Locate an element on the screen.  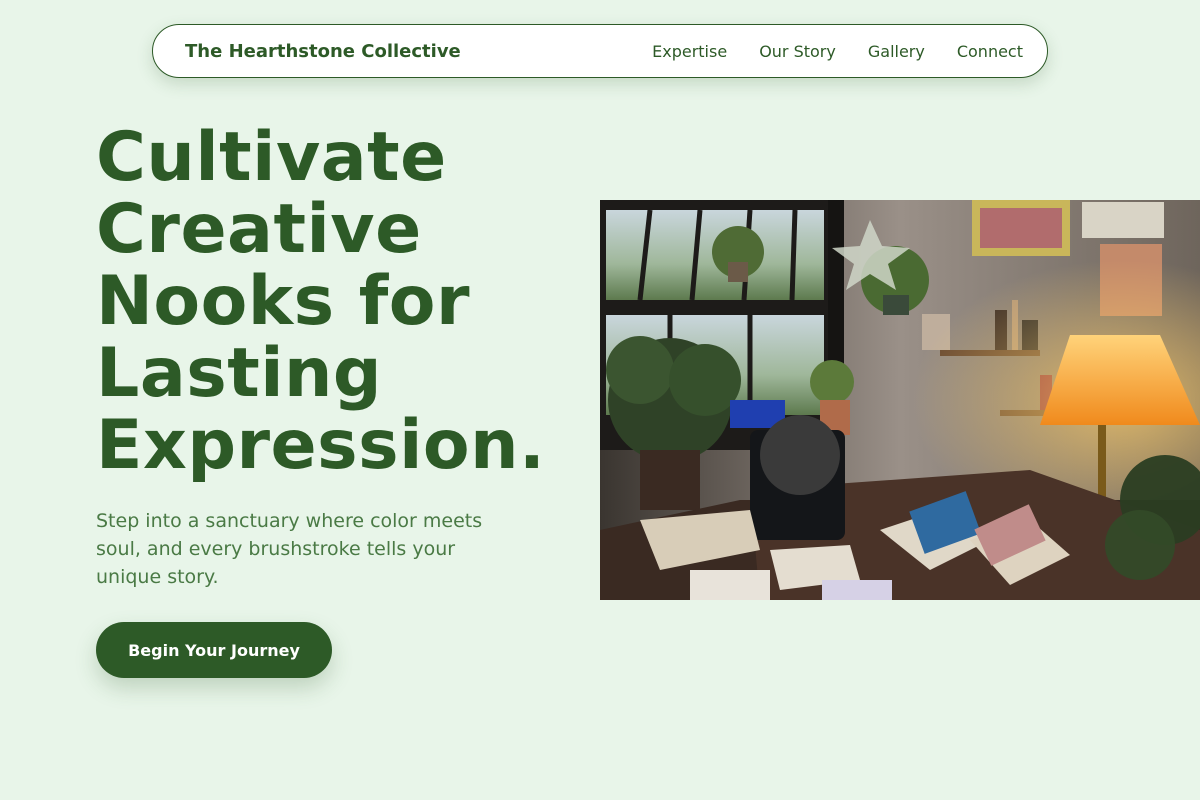
nav-link-connect: Connect is located at coordinates (990, 51).